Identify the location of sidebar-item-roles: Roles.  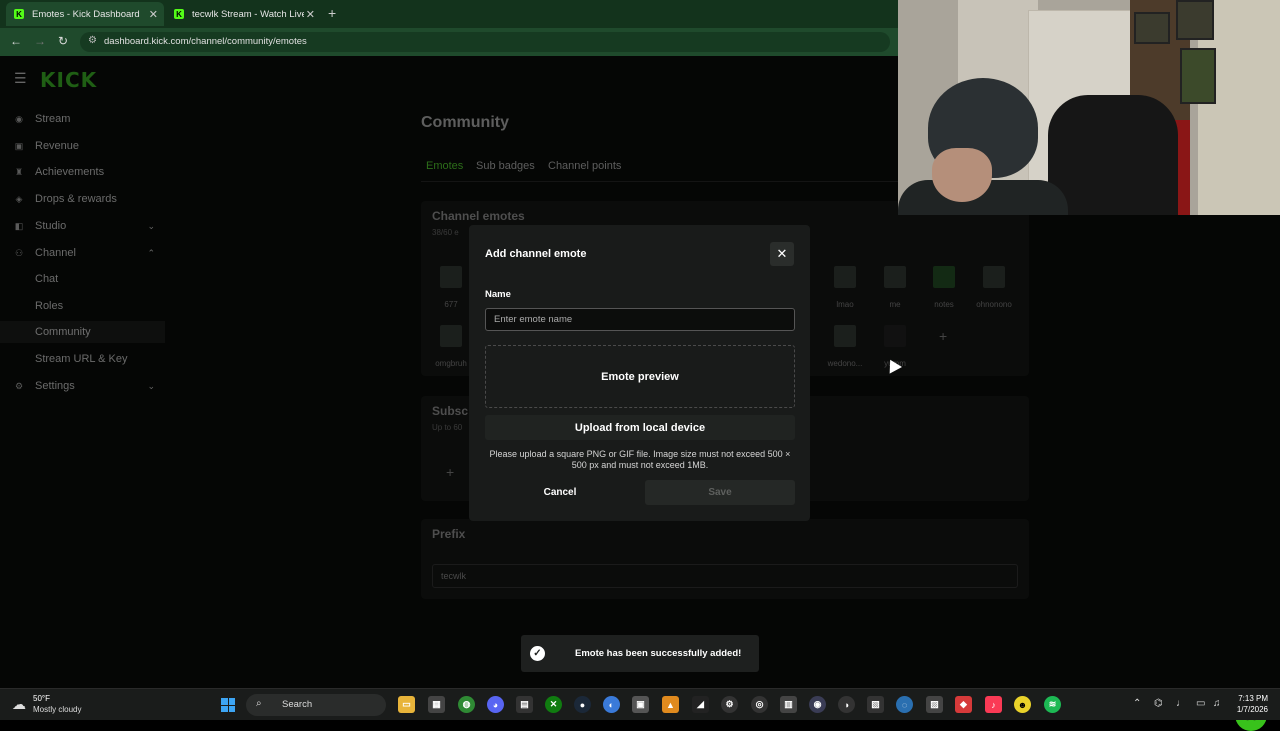
(82, 306).